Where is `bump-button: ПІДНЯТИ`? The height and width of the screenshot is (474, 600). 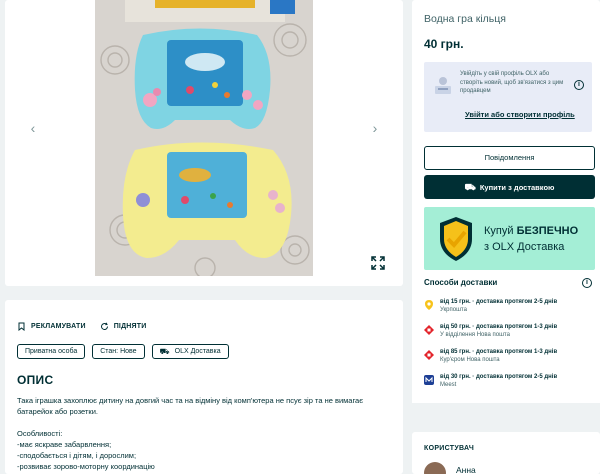 bump-button: ПІДНЯТИ is located at coordinates (123, 326).